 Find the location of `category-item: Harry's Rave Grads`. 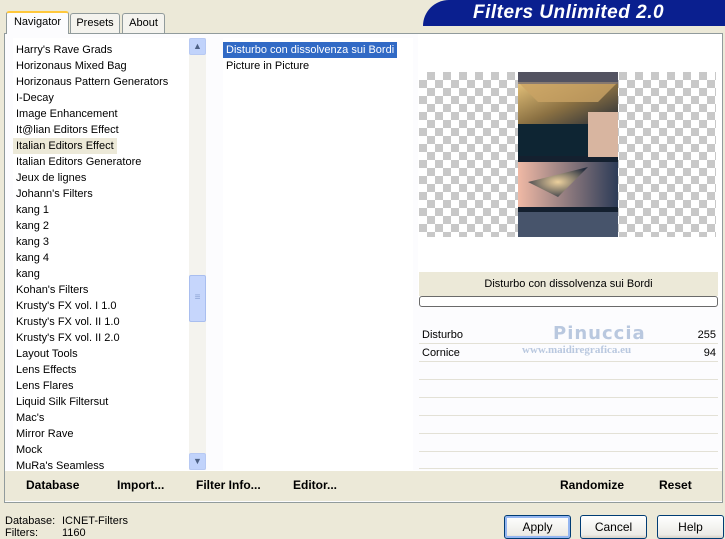

category-item: Harry's Rave Grads is located at coordinates (64, 50).